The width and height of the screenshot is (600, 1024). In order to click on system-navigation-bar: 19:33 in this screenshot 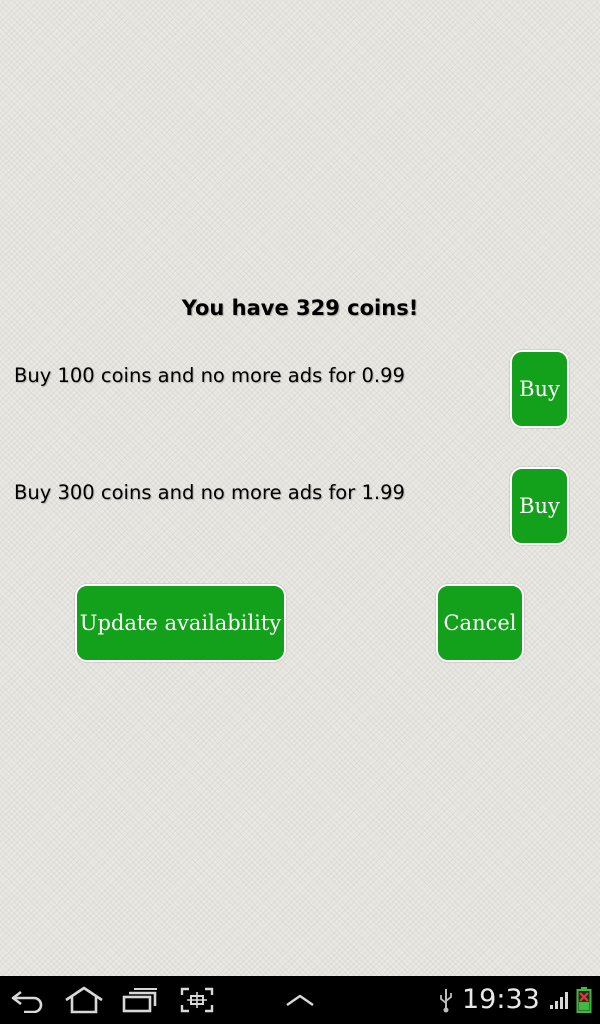, I will do `click(300, 1000)`.